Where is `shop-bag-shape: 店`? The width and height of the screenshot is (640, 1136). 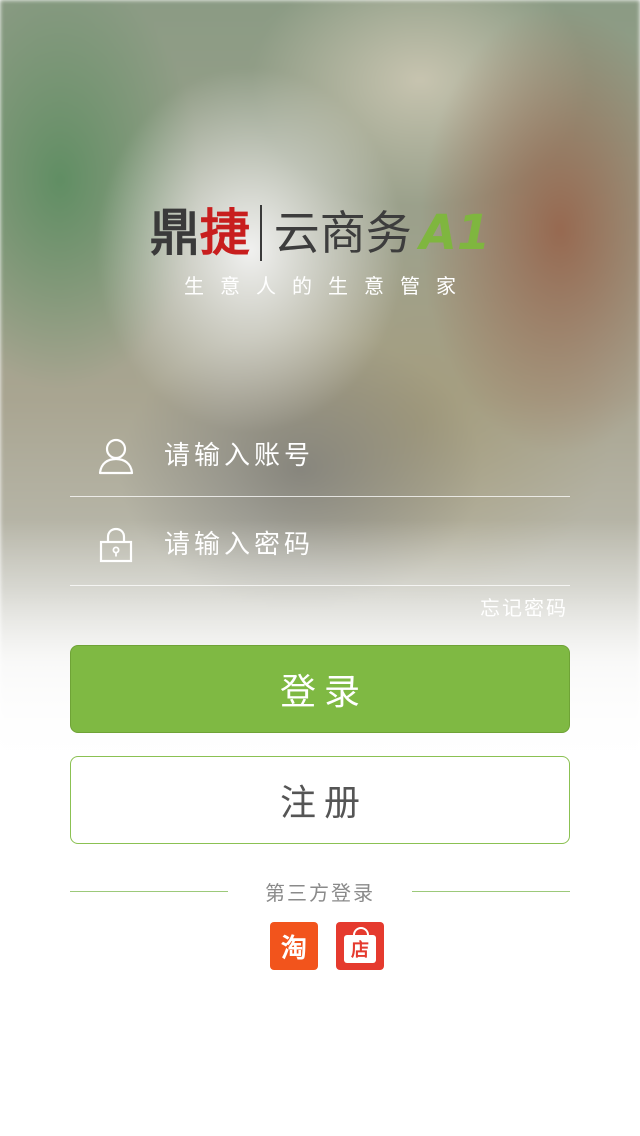
shop-bag-shape: 店 is located at coordinates (360, 945).